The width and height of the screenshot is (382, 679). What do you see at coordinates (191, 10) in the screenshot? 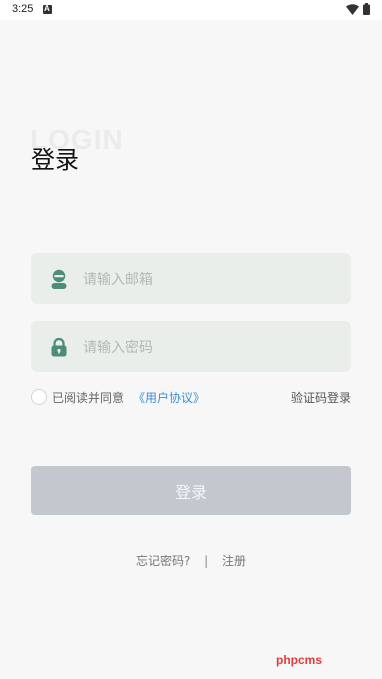
I see `status-bar: 3:25` at bounding box center [191, 10].